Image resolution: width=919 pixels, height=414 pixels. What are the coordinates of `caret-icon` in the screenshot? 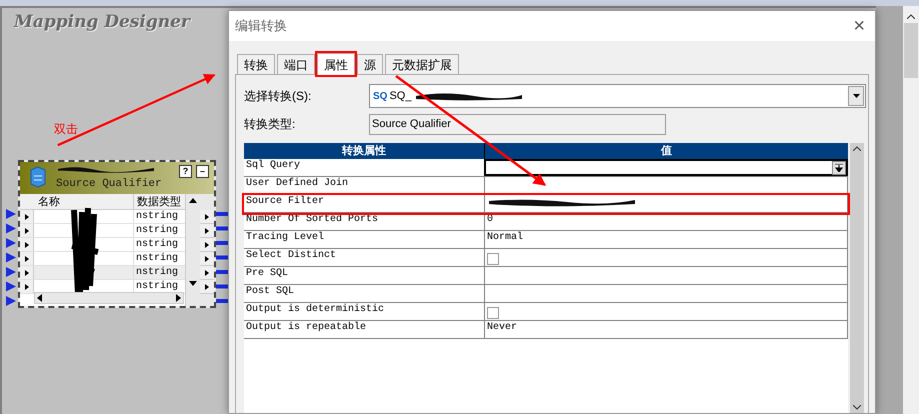 It's located at (856, 96).